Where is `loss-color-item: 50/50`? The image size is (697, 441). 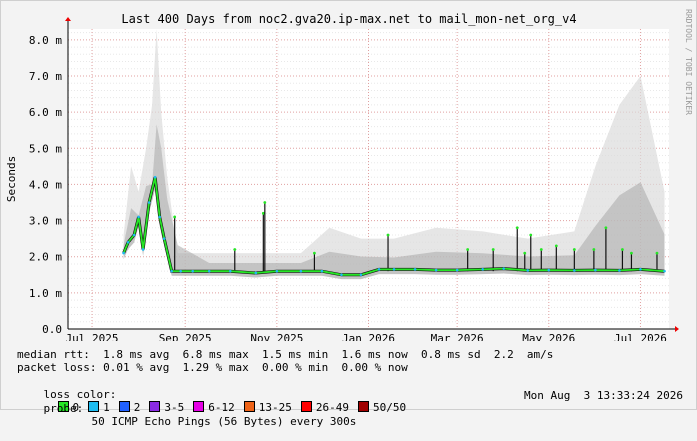
loss-color-item: 50/50 is located at coordinates (382, 407).